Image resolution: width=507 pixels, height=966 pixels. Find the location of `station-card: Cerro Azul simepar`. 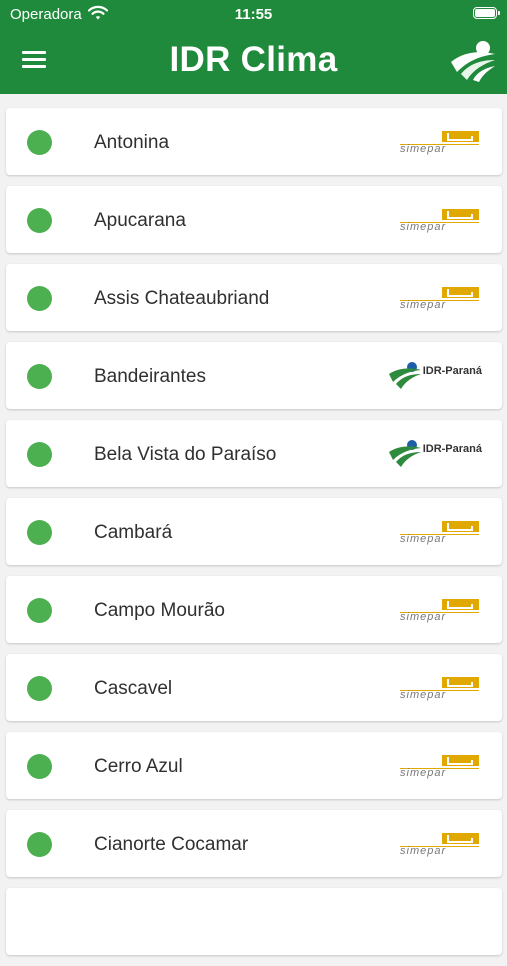

station-card: Cerro Azul simepar is located at coordinates (254, 765).